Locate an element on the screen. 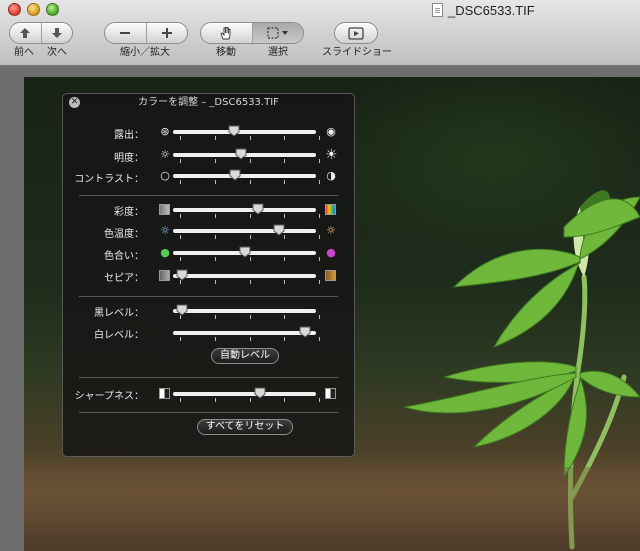  plus-icon is located at coordinates (166, 33).